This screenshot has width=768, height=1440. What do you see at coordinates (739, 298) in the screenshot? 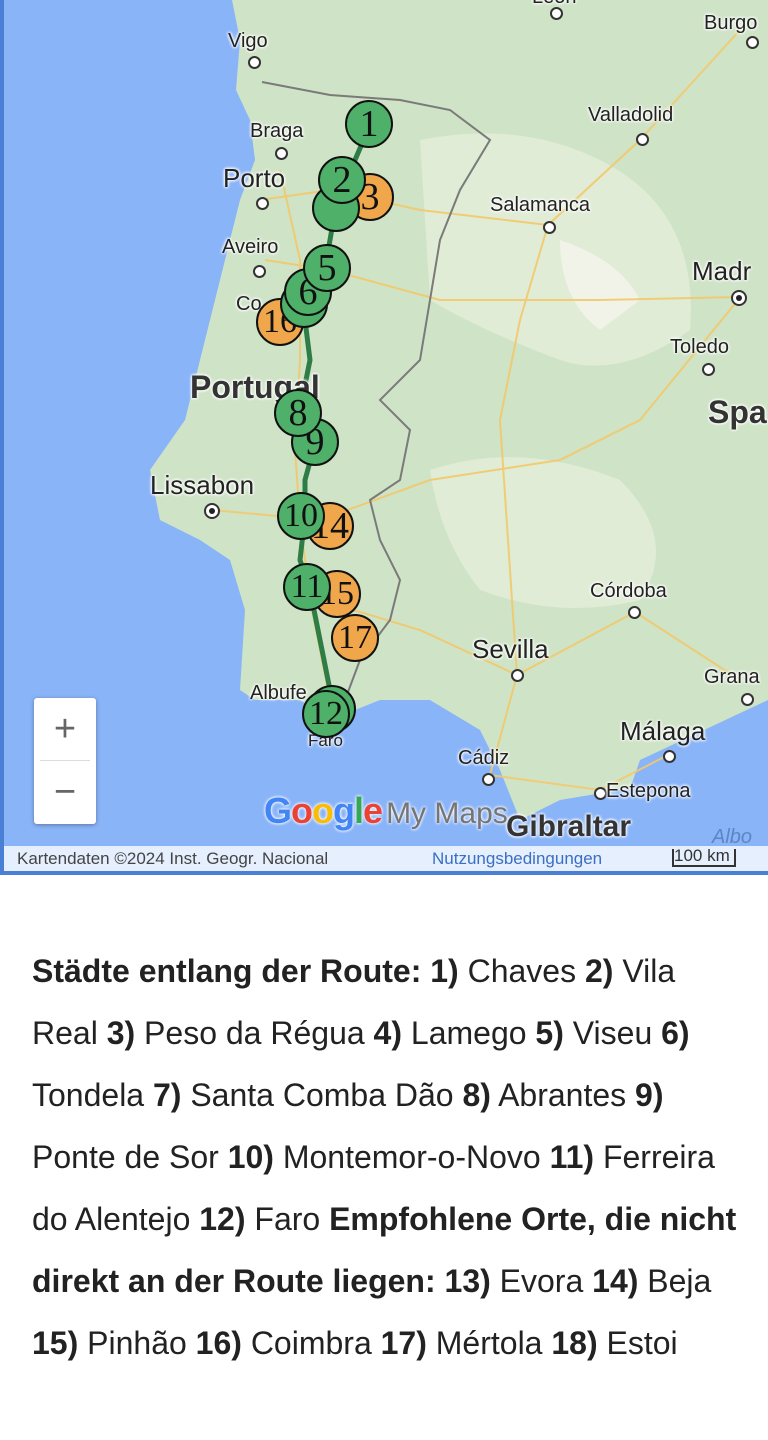
I see `city-dot-madrid` at bounding box center [739, 298].